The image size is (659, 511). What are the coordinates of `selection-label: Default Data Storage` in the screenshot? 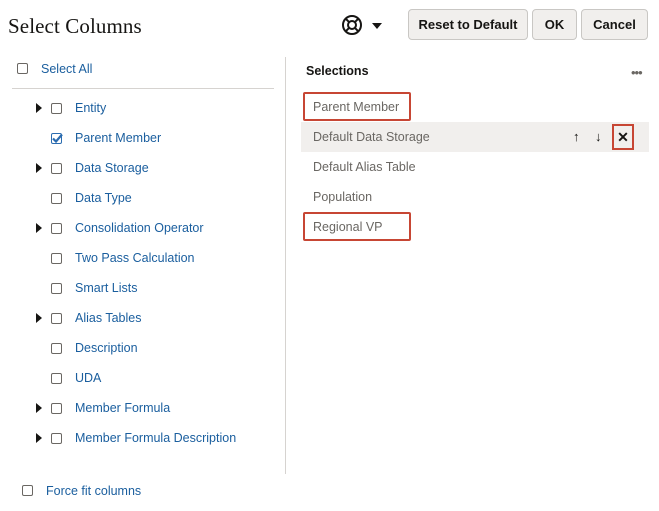 It's located at (371, 137).